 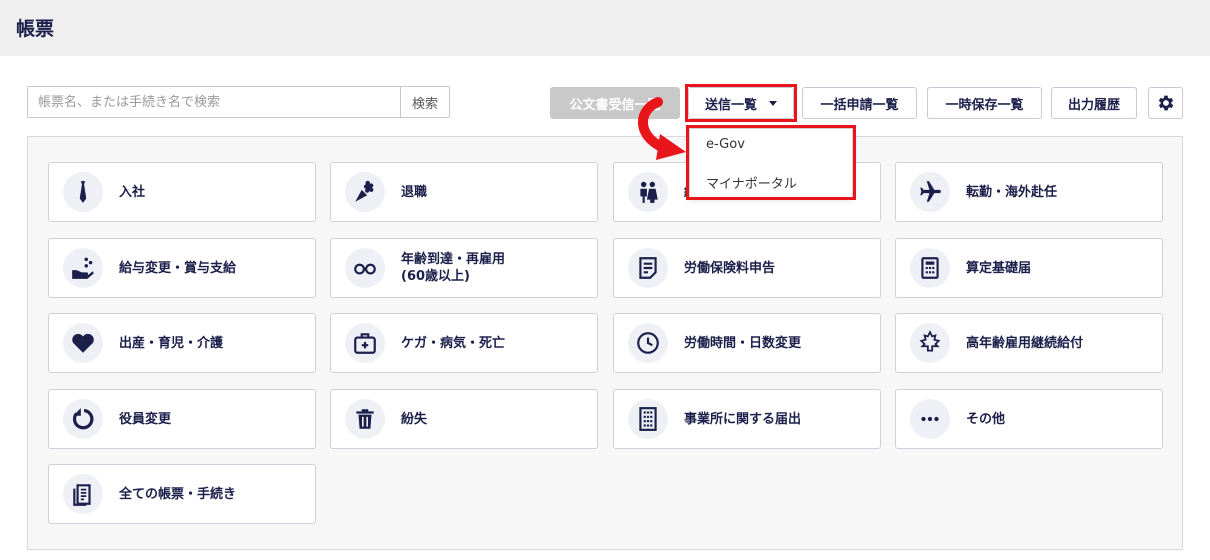 I want to click on card-all-forms: 全ての帳票・手続き, so click(x=182, y=494).